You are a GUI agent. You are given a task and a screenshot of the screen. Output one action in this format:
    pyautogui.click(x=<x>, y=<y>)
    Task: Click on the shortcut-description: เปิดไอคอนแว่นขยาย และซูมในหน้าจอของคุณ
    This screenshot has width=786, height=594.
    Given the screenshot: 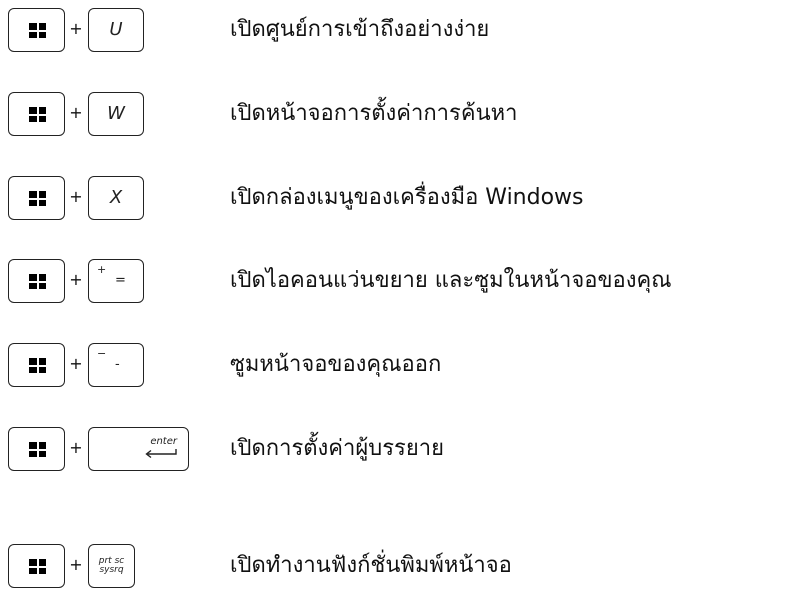 What is the action you would take?
    pyautogui.click(x=451, y=280)
    